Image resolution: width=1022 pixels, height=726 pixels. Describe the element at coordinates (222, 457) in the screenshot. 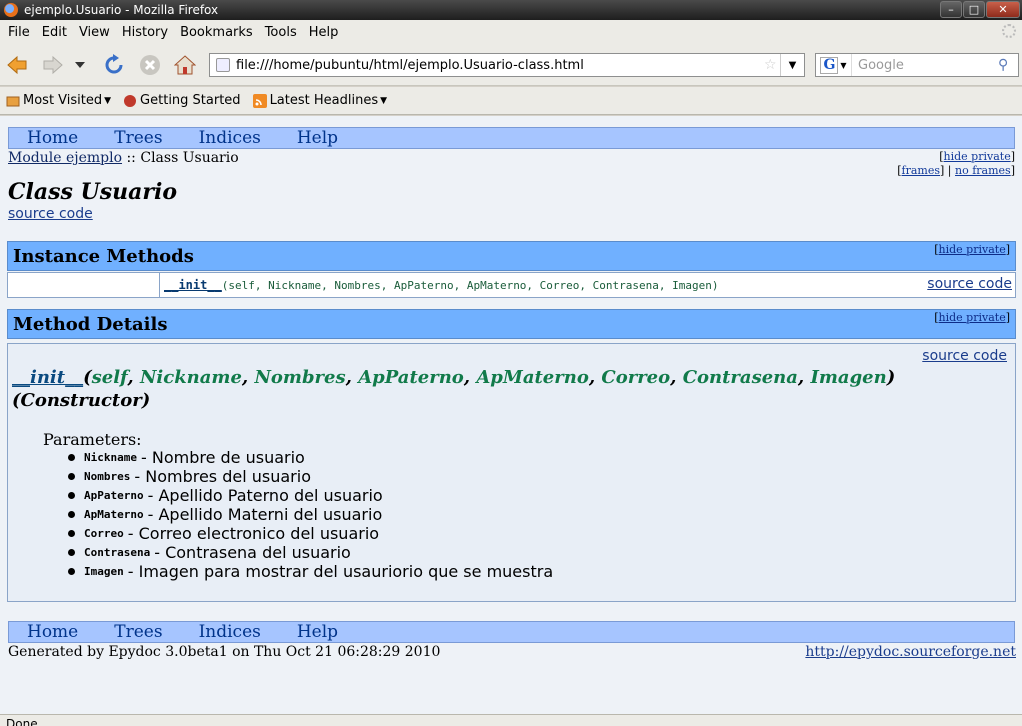

I see `param-desc: - Nombre de usuario` at that location.